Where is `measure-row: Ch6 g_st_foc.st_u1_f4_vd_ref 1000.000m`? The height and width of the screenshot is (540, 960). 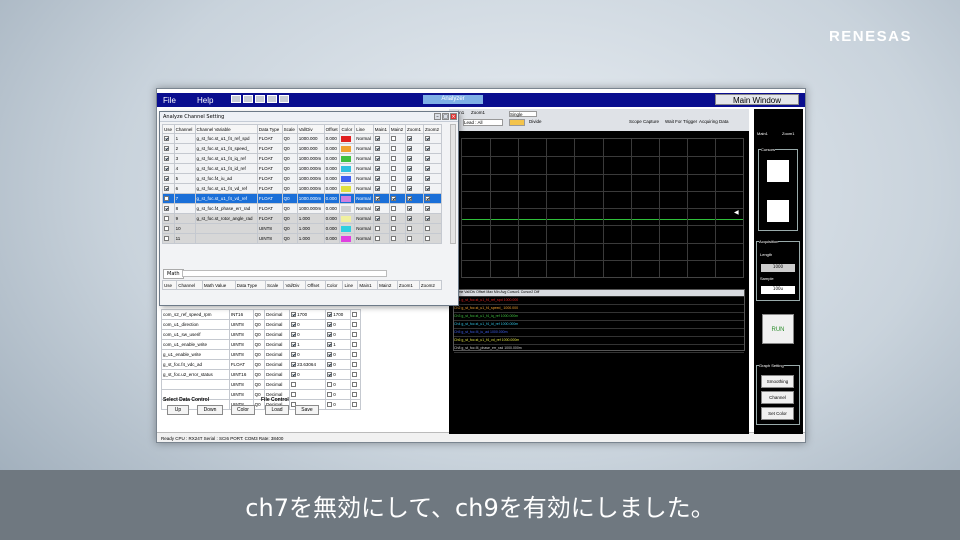
measure-row: Ch6 g_st_foc.st_u1_f4_vd_ref 1000.000m is located at coordinates (599, 341).